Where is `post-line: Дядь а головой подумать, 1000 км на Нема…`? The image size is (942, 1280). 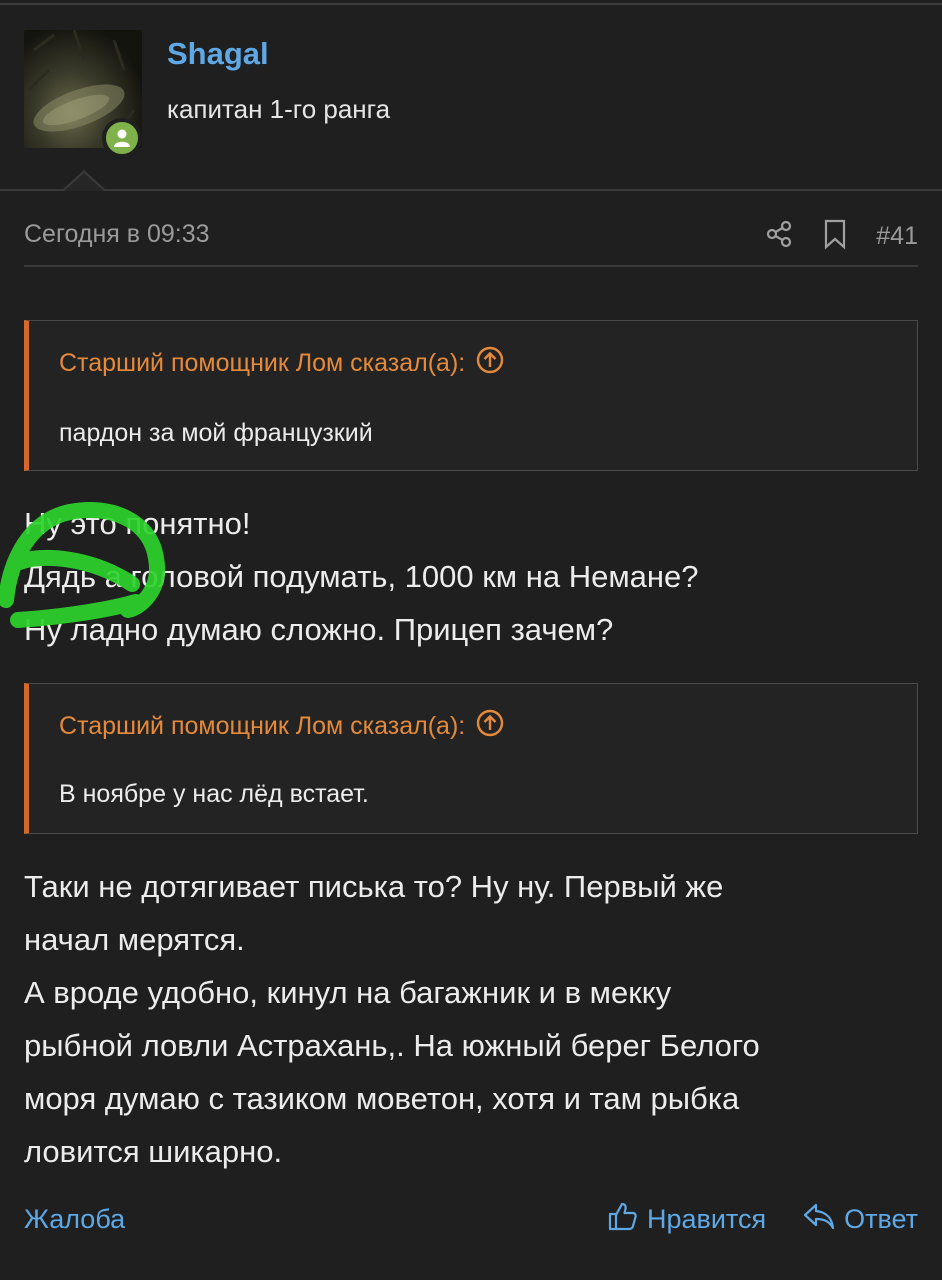
post-line: Дядь а головой подумать, 1000 км на Нема… is located at coordinates (361, 576).